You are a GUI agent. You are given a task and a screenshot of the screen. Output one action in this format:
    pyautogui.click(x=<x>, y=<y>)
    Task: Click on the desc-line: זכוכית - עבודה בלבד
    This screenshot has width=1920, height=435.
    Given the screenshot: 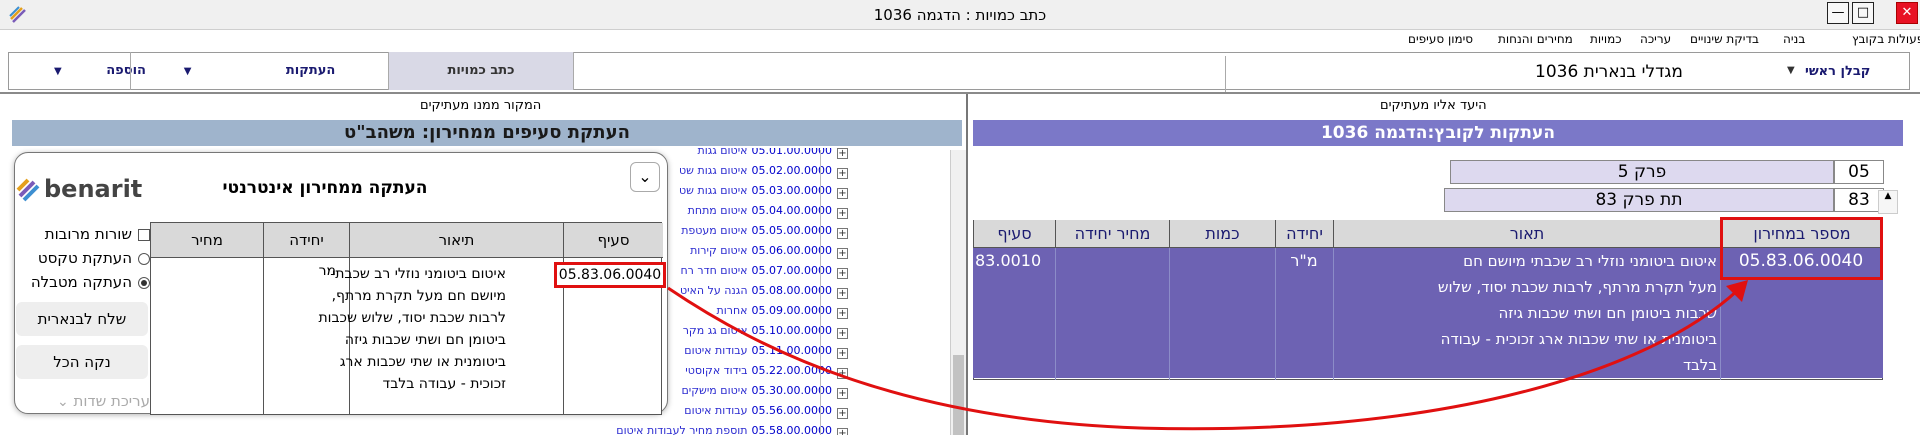 What is the action you would take?
    pyautogui.click(x=444, y=384)
    